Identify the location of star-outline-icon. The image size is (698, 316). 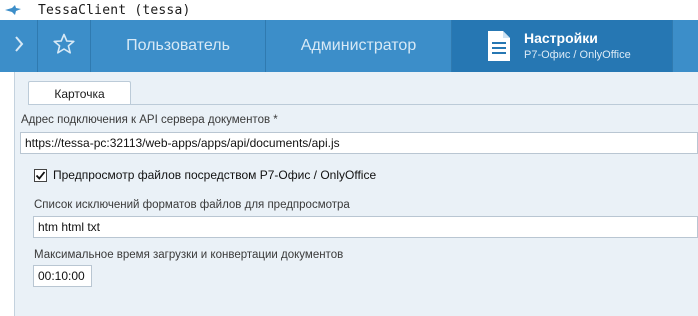
(64, 46).